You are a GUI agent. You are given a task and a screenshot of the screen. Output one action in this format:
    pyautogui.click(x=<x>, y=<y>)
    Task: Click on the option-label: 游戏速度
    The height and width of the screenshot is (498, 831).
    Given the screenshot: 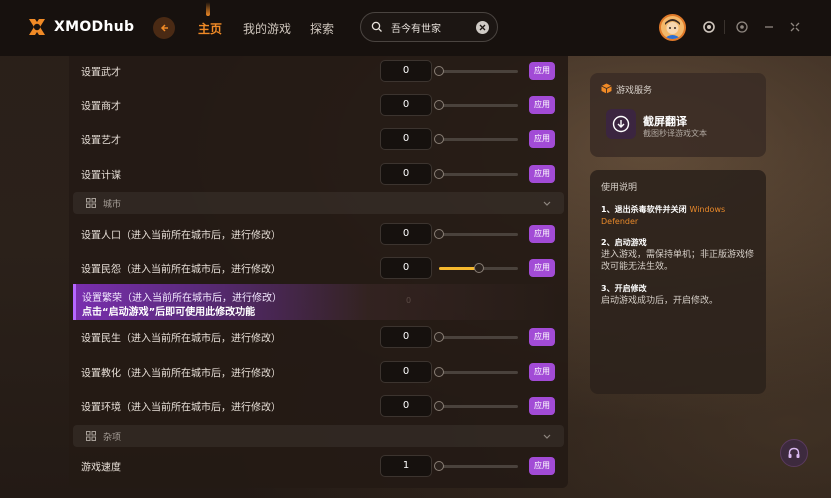 What is the action you would take?
    pyautogui.click(x=101, y=468)
    